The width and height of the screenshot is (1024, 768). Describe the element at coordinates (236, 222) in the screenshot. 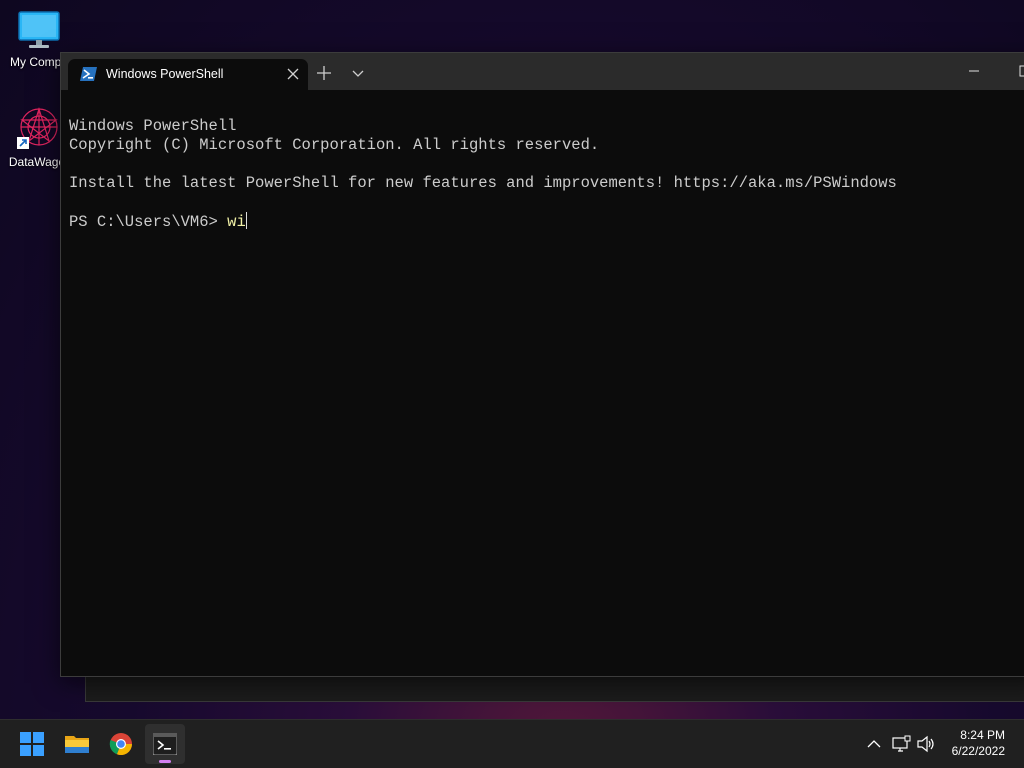

I see `typed-command: wi` at that location.